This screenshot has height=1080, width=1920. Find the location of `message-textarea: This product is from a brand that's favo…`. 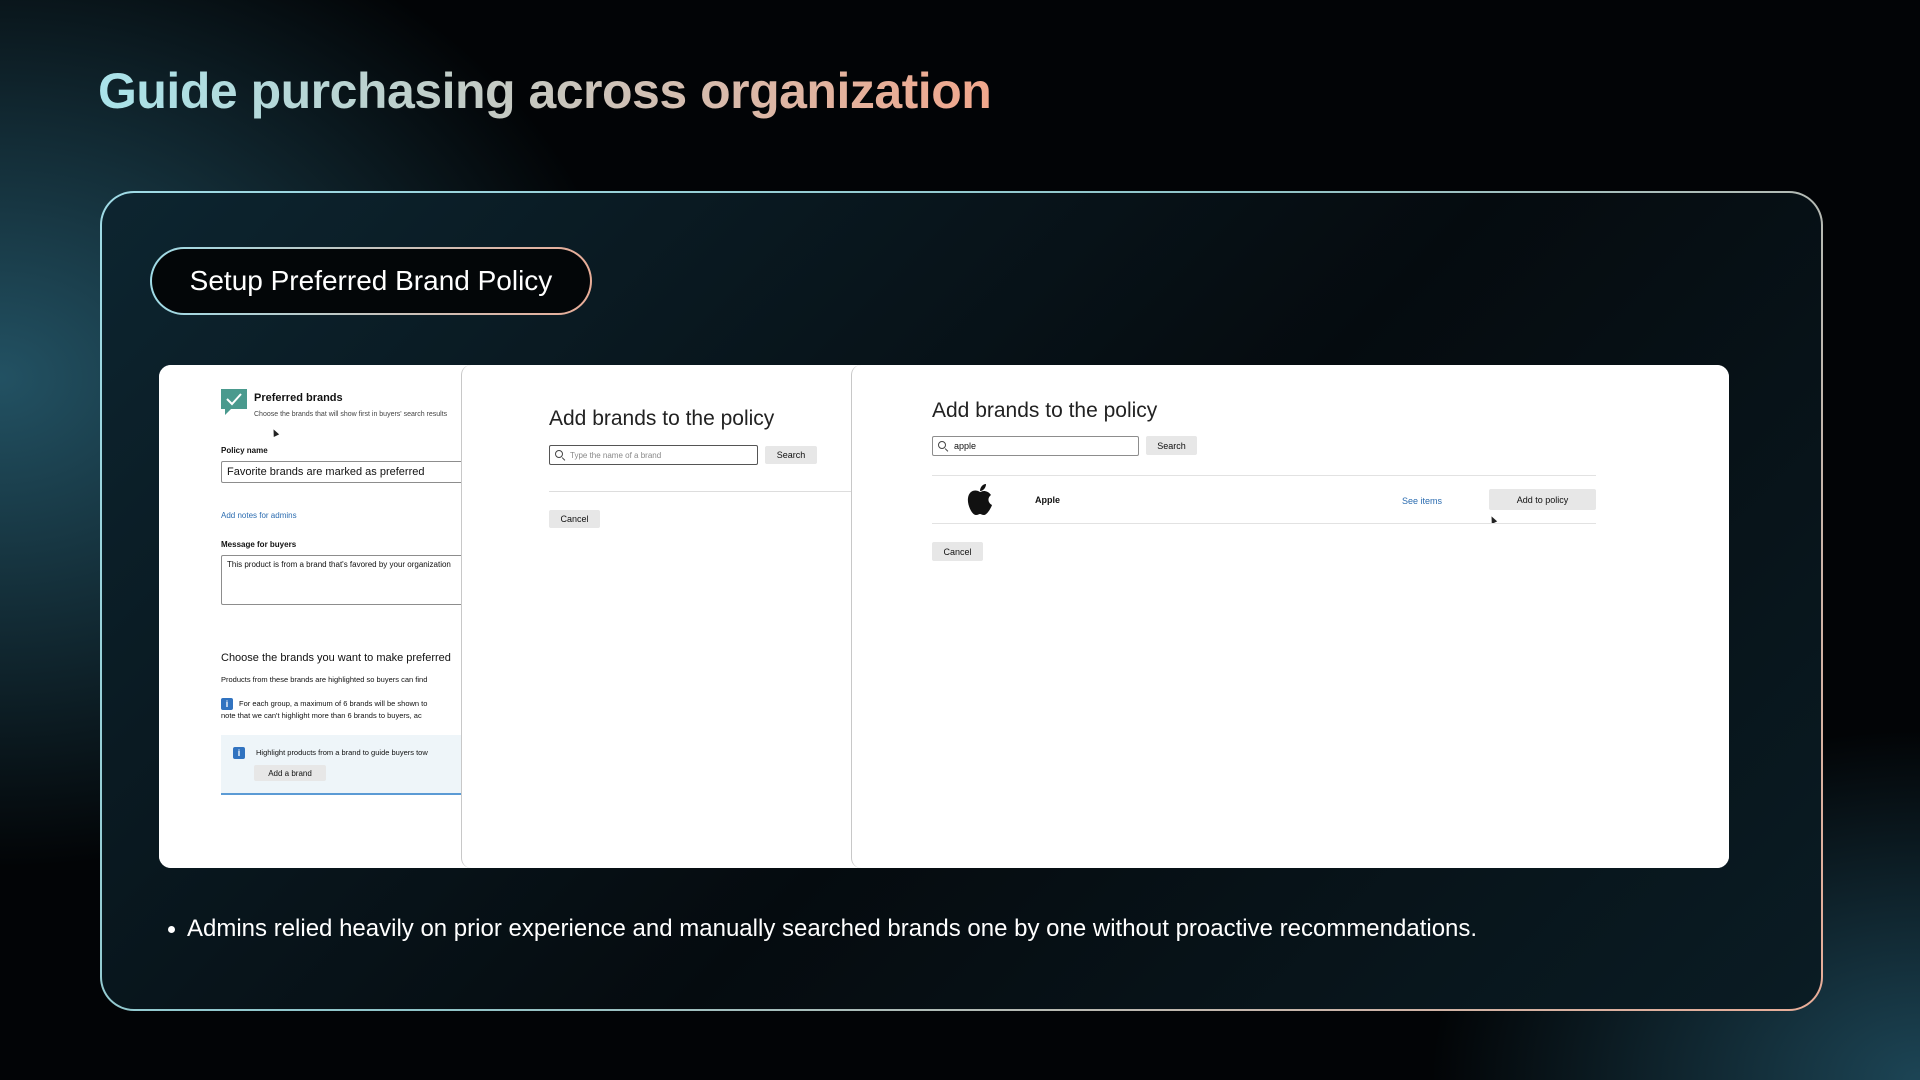

message-textarea: This product is from a brand that's favo… is located at coordinates (356, 580).